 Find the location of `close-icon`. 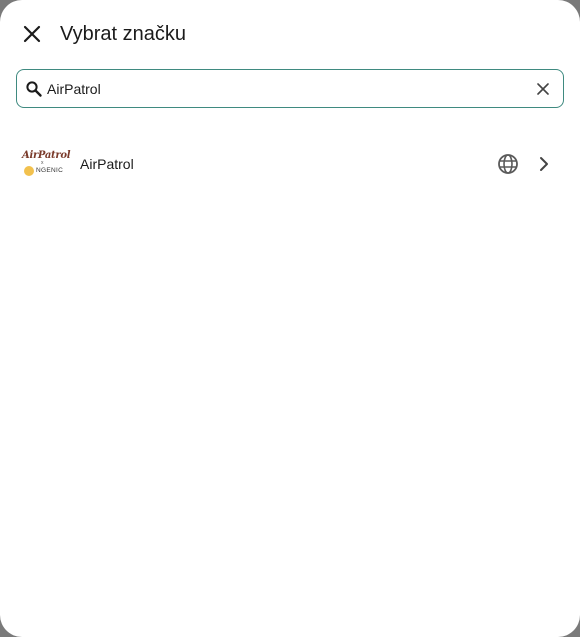

close-icon is located at coordinates (32, 34).